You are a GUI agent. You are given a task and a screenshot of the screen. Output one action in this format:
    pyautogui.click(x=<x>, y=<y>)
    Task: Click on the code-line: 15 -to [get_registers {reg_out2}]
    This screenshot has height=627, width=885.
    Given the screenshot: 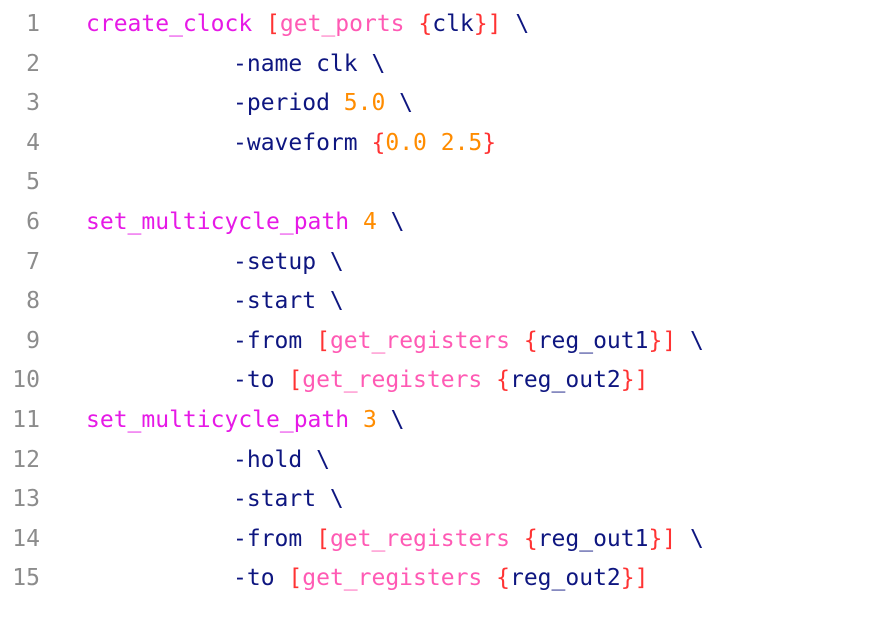 What is the action you would take?
    pyautogui.click(x=442, y=578)
    